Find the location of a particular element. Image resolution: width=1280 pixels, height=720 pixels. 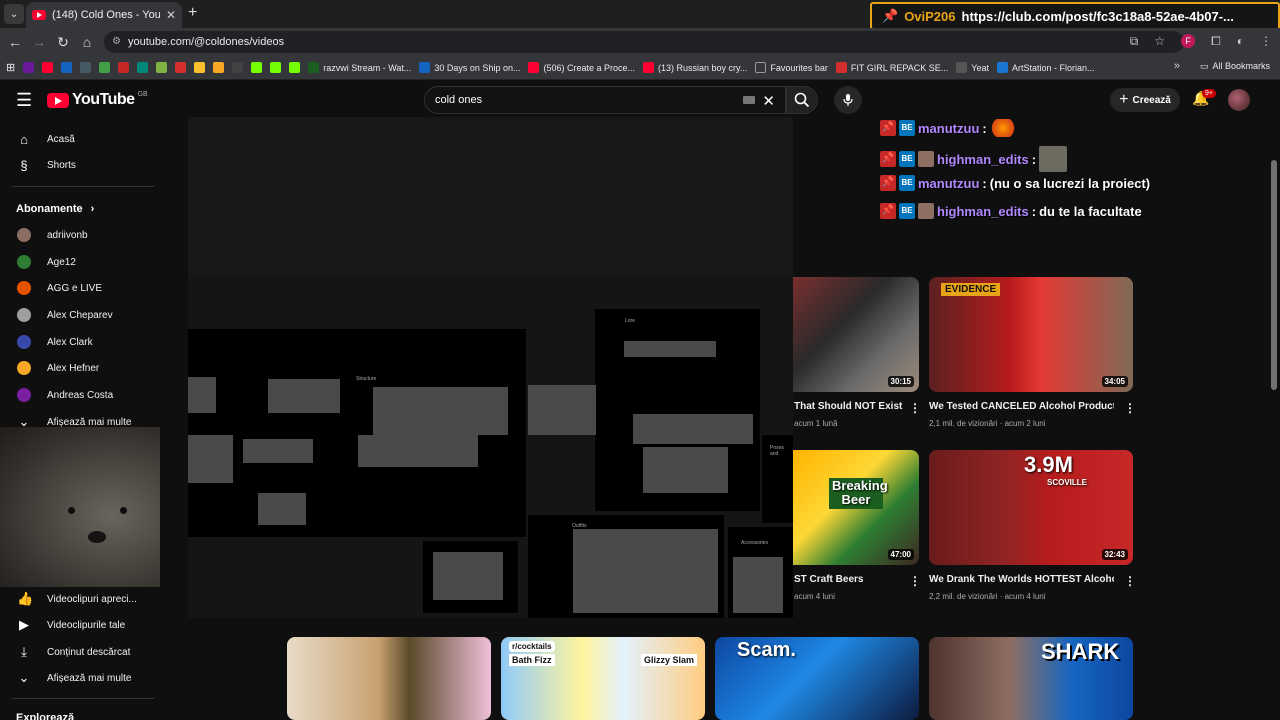

video-thumbnail: Scam. is located at coordinates (817, 678).